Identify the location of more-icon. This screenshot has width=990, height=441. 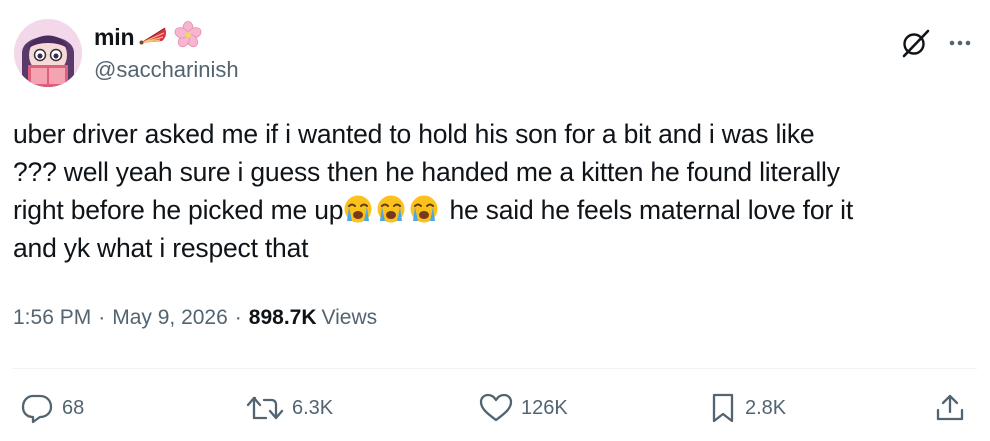
(960, 43).